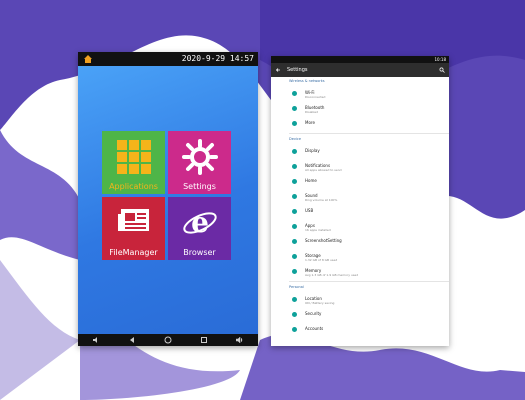 This screenshot has width=525, height=400. What do you see at coordinates (315, 97) in the screenshot?
I see `item-subtitle: Disconnected` at bounding box center [315, 97].